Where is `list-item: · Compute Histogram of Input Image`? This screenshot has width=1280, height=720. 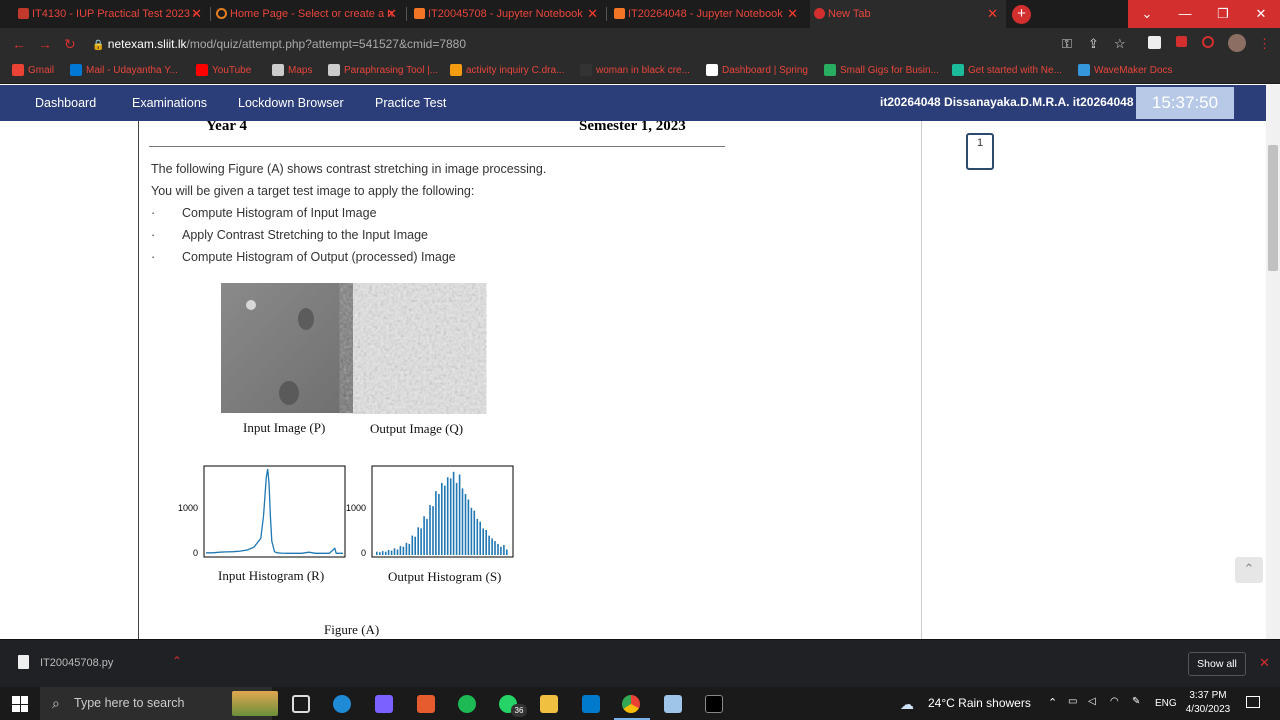
list-item: · Compute Histogram of Input Image is located at coordinates (264, 213).